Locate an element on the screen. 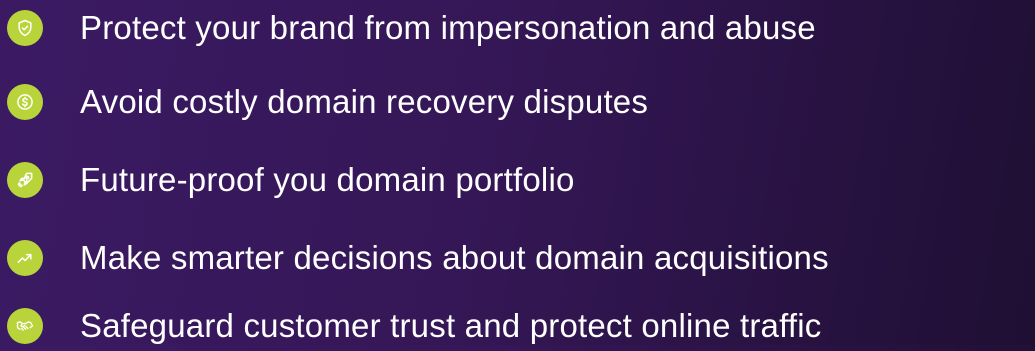 The image size is (1035, 351). trending-up-icon is located at coordinates (25, 258).